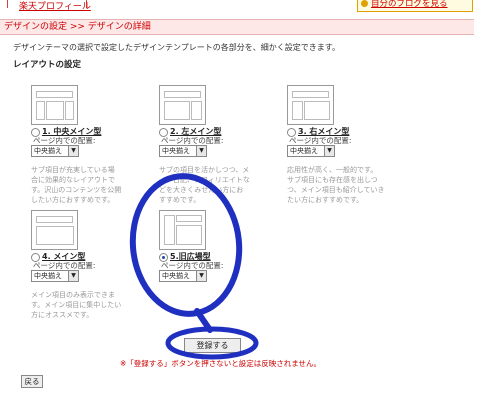  I want to click on profile-link: 楽天プロフィール, so click(55, 6).